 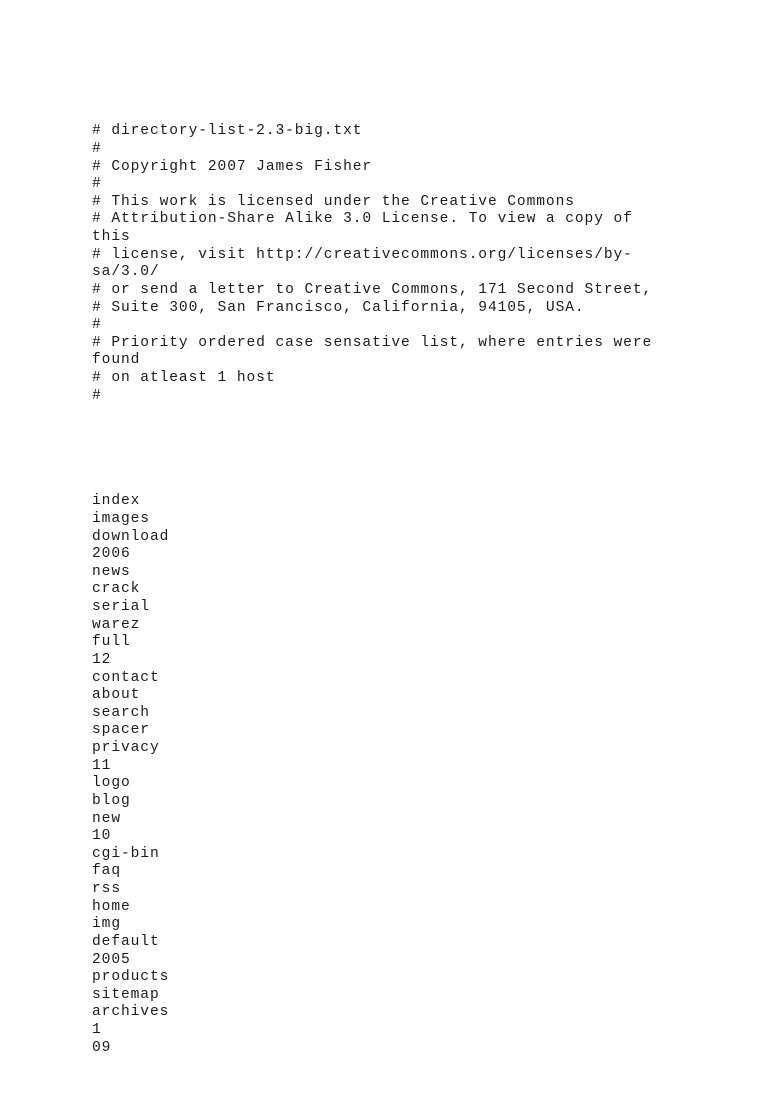 What do you see at coordinates (111, 571) in the screenshot?
I see `wordlist-entry: news` at bounding box center [111, 571].